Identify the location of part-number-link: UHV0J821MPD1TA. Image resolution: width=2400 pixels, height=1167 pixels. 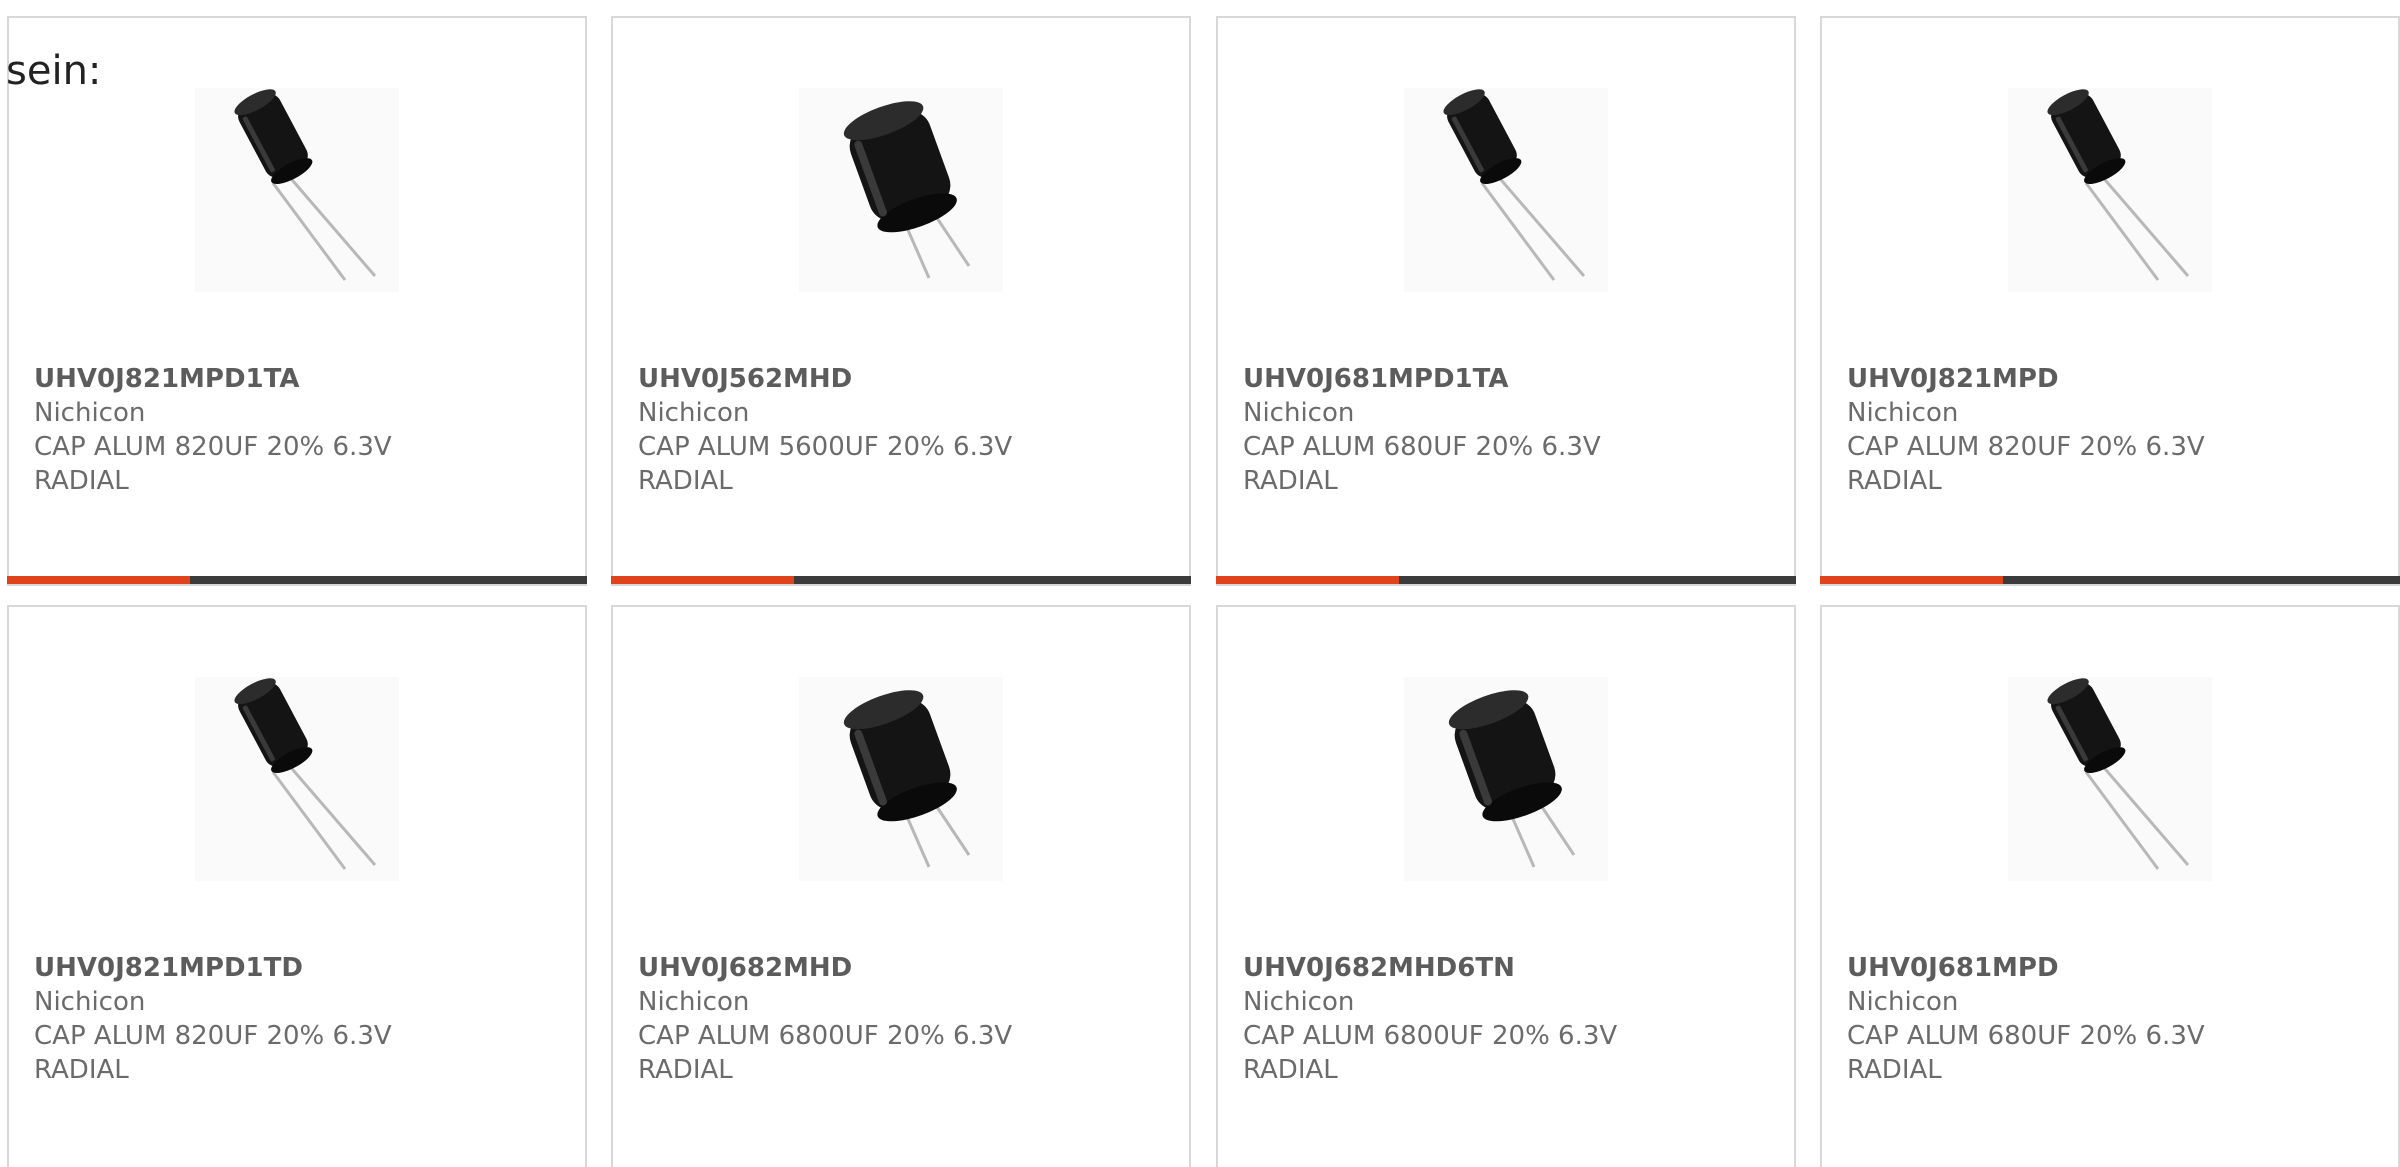
(294, 379).